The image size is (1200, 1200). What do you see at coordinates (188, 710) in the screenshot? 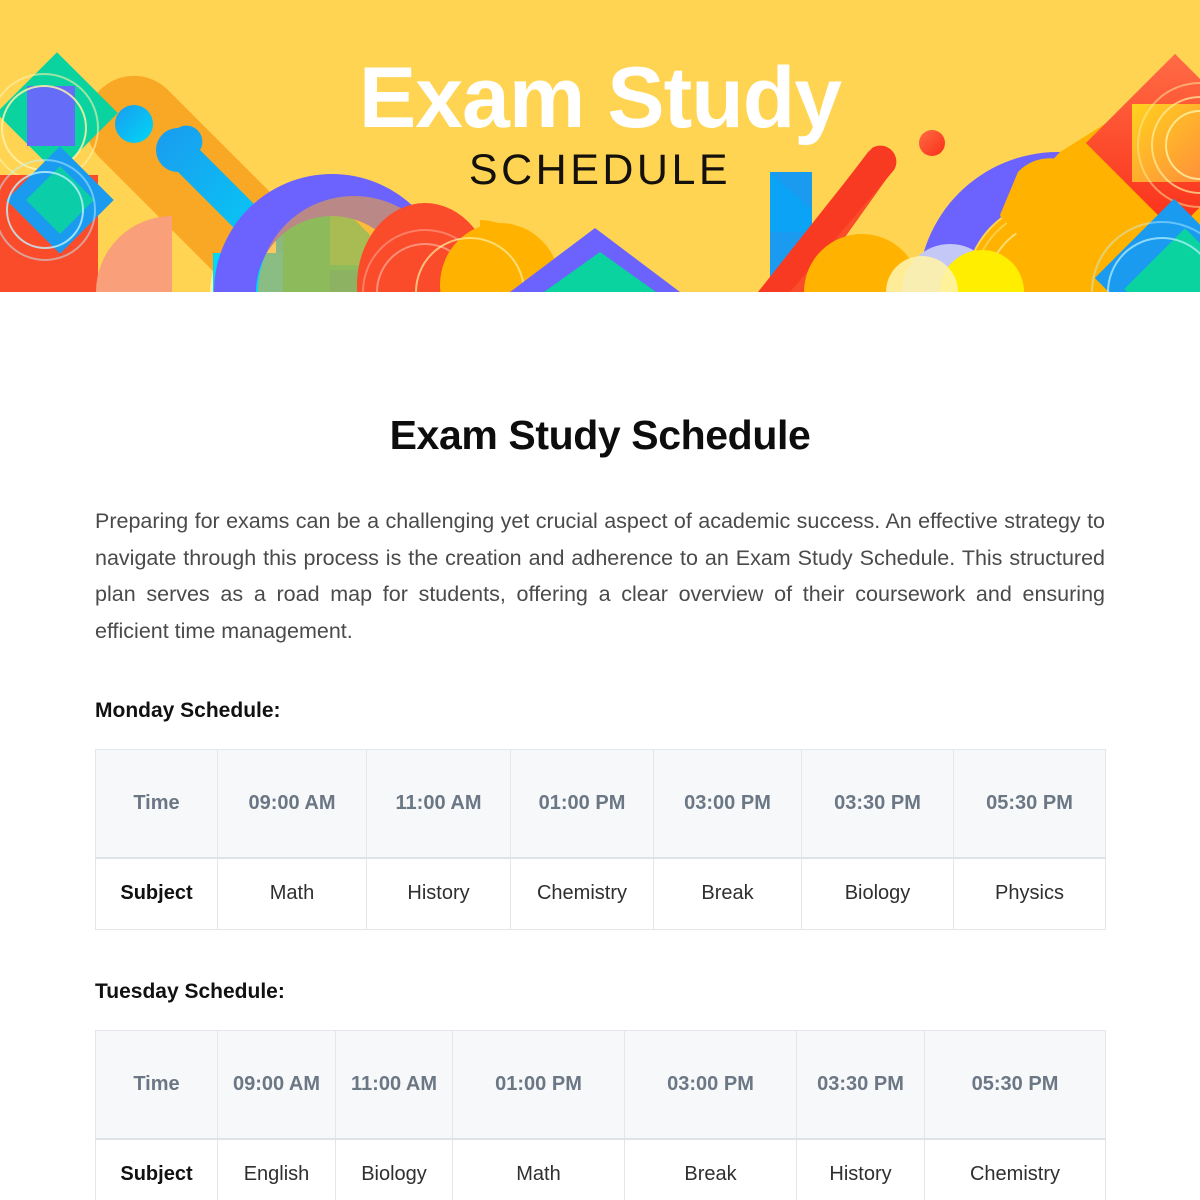
I see `monday-schedule-heading: Monday Schedule:` at bounding box center [188, 710].